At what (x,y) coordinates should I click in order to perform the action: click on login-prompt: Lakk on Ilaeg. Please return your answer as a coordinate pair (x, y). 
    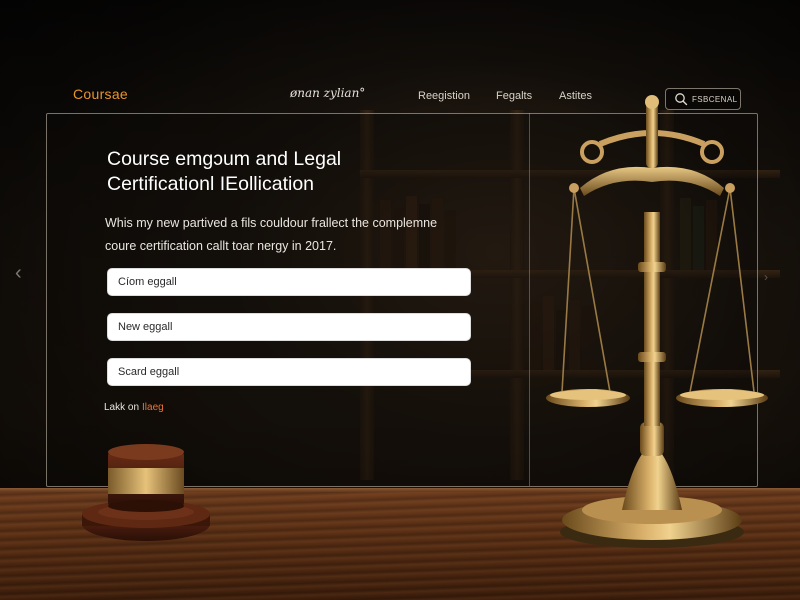
    Looking at the image, I should click on (134, 407).